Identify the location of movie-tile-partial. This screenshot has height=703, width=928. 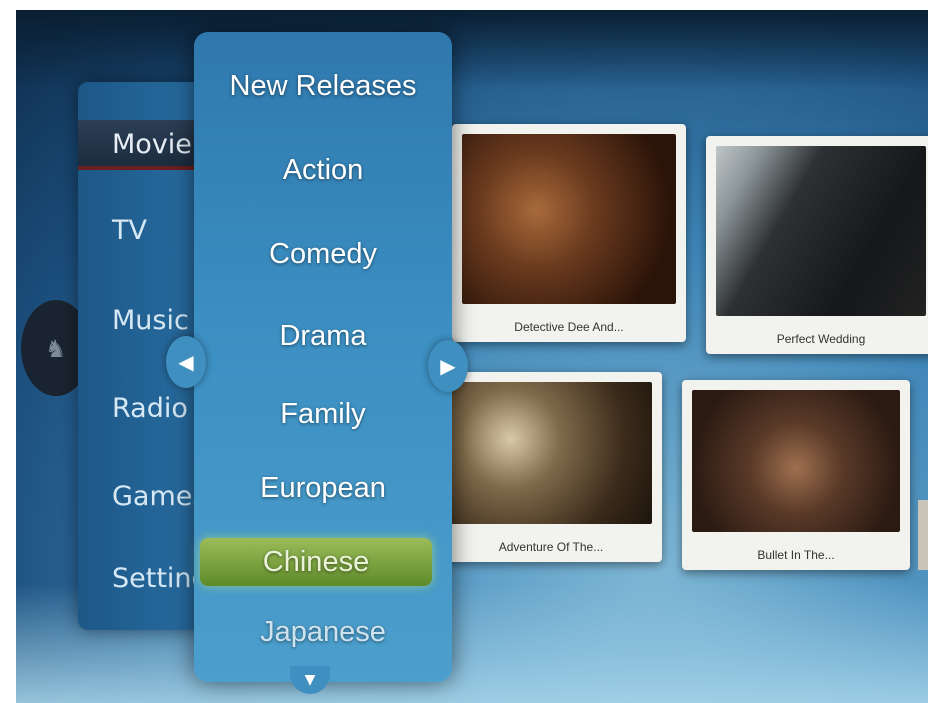
(923, 535).